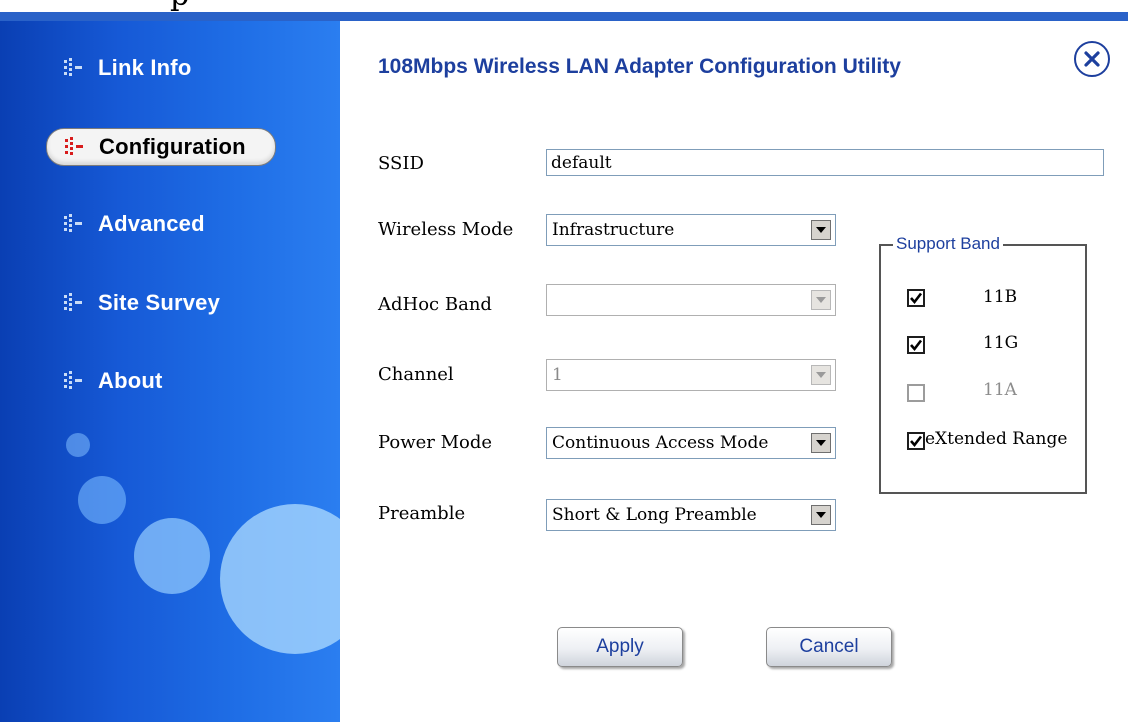 This screenshot has width=1128, height=722. I want to click on adhoc-band-label: AdHoc Band, so click(435, 304).